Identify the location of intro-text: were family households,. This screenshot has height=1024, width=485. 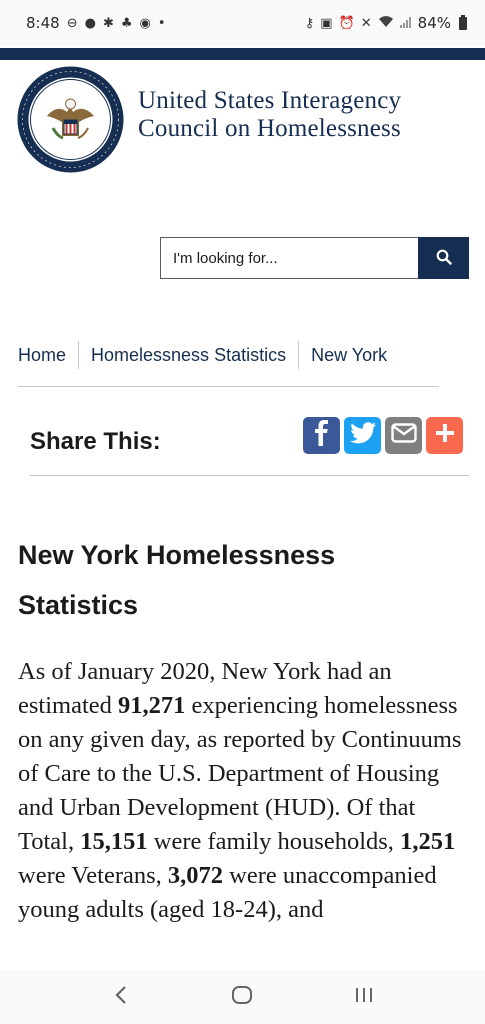
(274, 841).